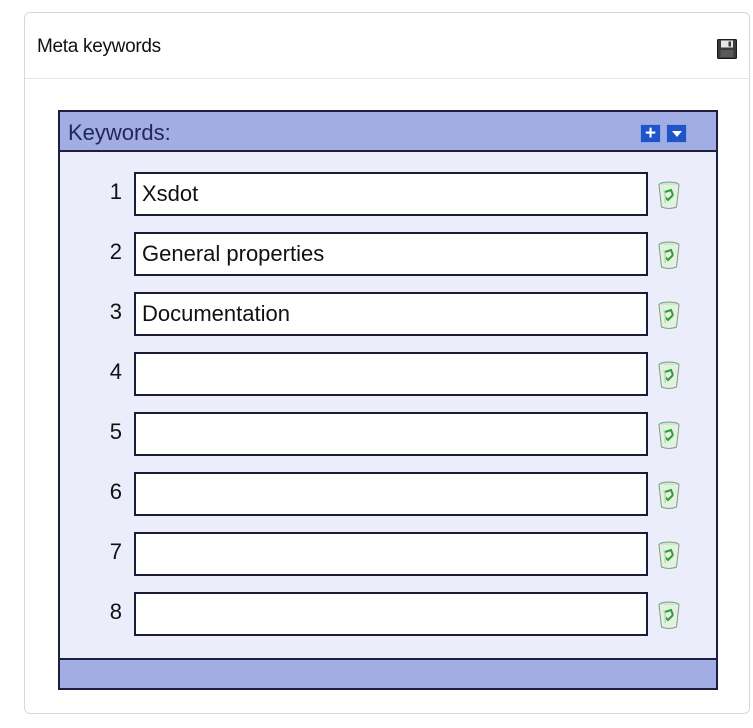 This screenshot has height=728, width=753. I want to click on save-icon, so click(727, 49).